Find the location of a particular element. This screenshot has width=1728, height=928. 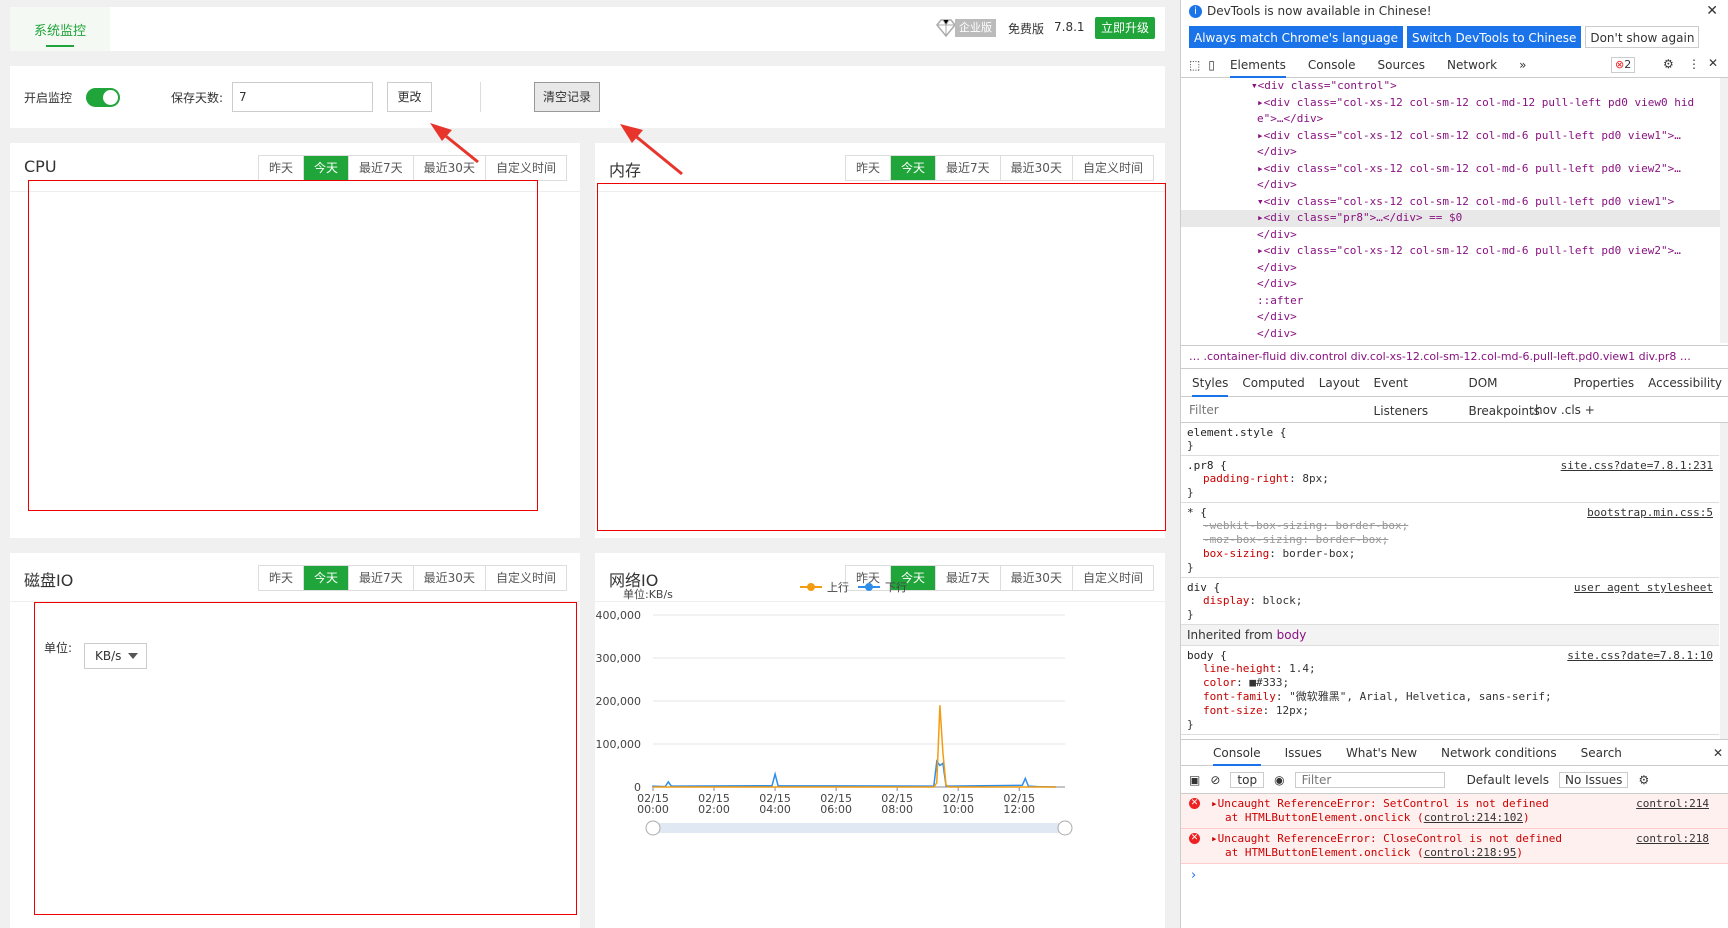

tab-console: Console is located at coordinates (1332, 65).